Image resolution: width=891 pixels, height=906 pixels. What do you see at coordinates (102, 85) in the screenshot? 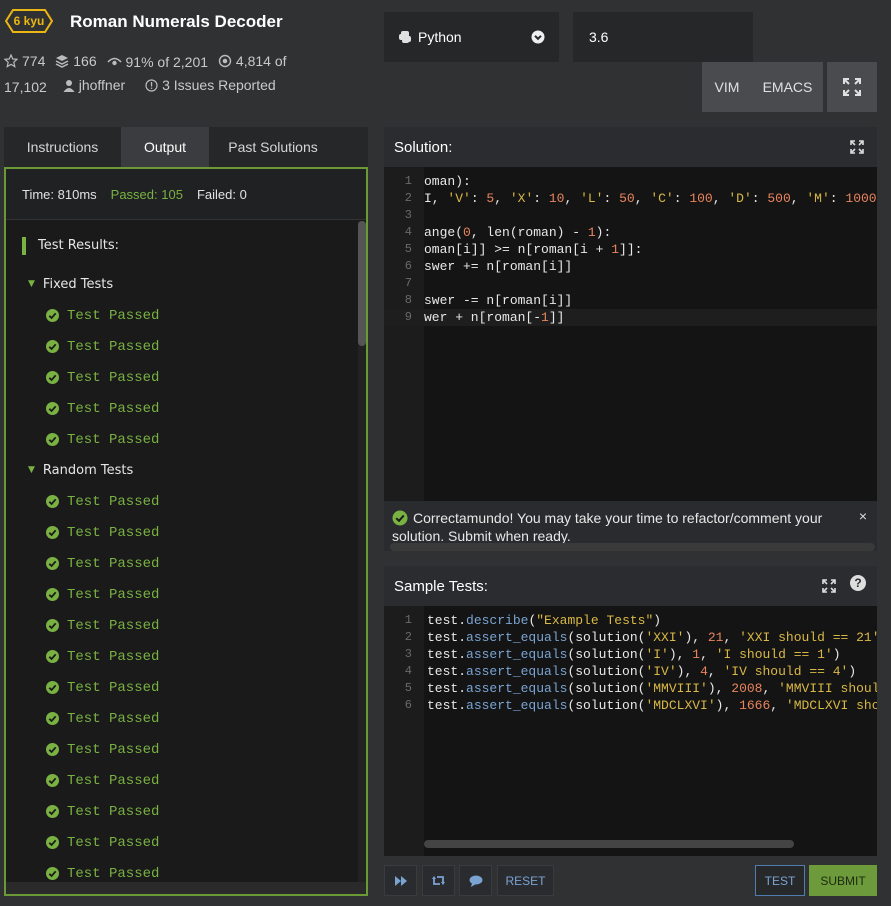
I see `author-name: jhoffner` at bounding box center [102, 85].